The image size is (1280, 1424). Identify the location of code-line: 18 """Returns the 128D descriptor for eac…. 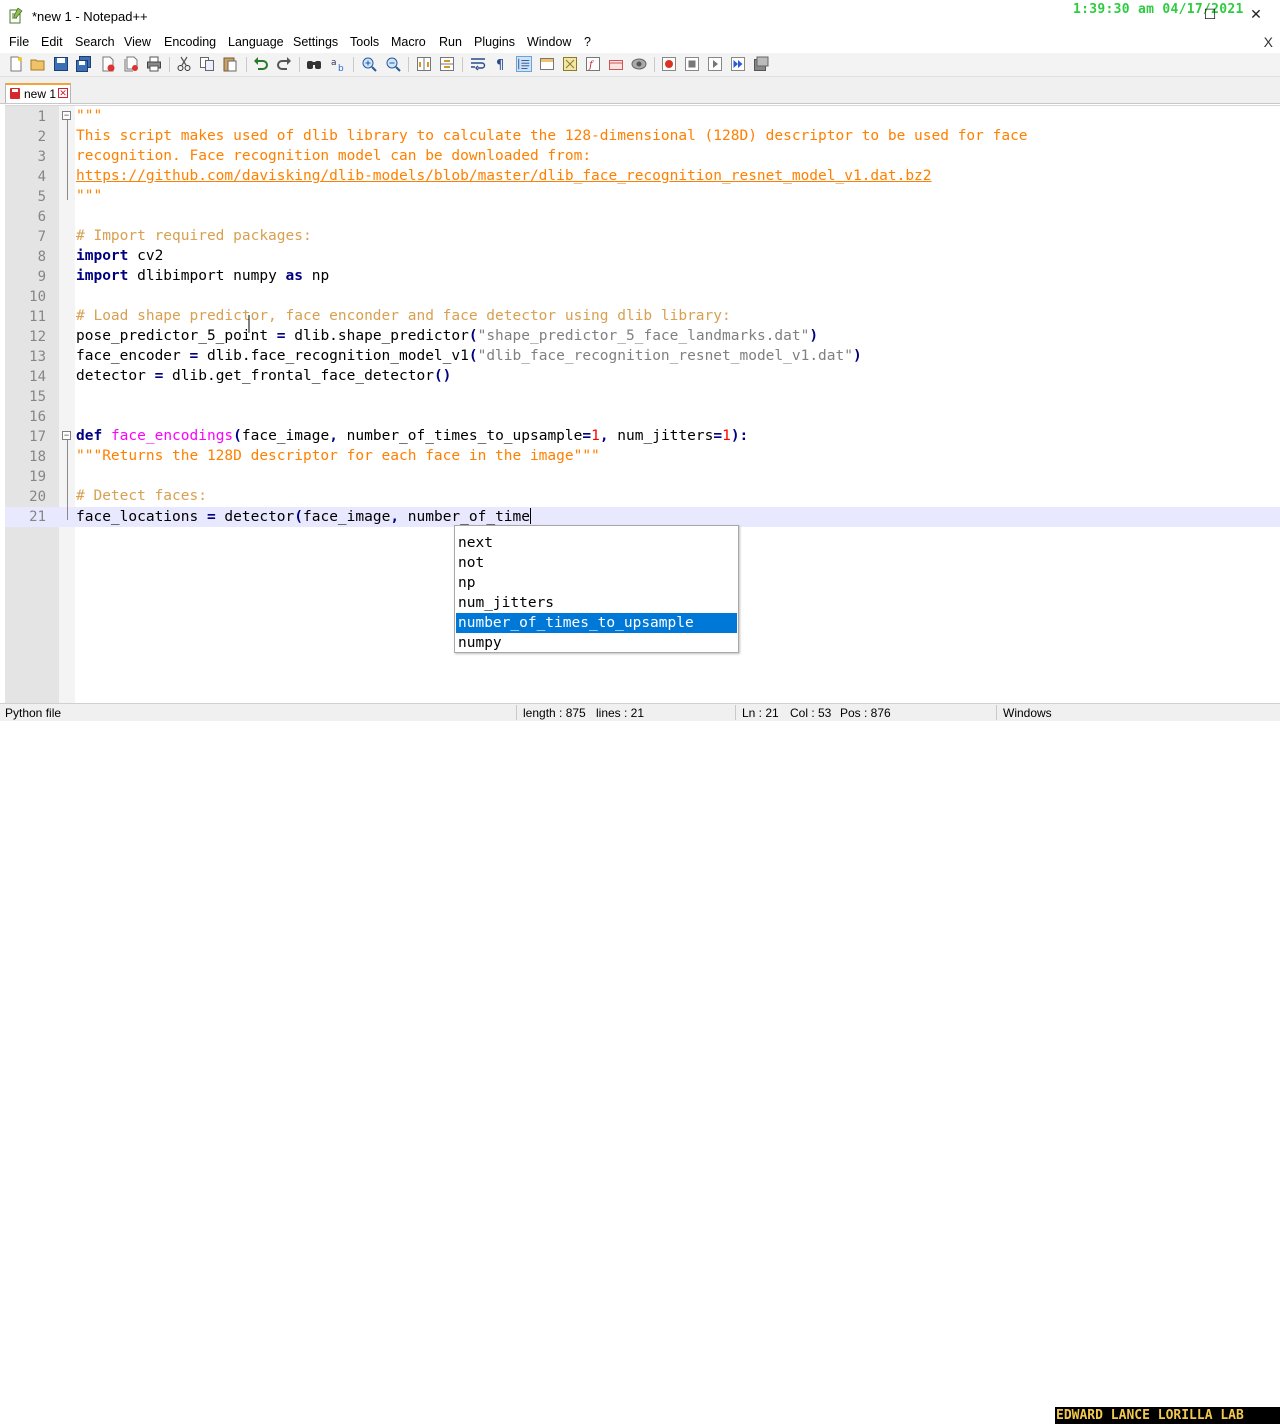
(642, 457).